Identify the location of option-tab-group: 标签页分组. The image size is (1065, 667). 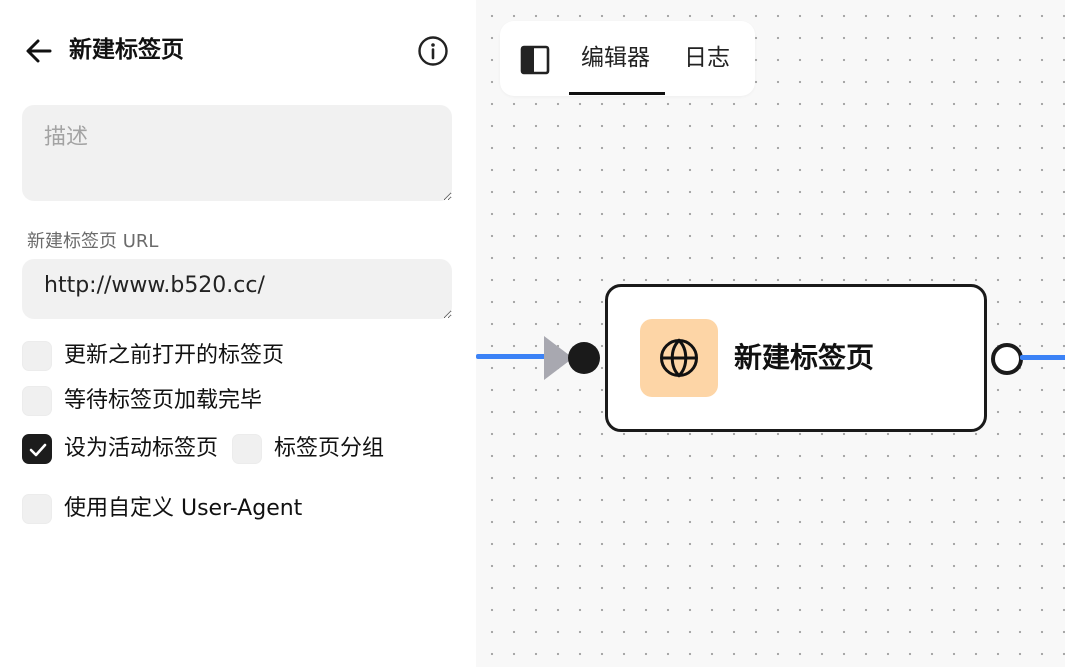
(308, 449).